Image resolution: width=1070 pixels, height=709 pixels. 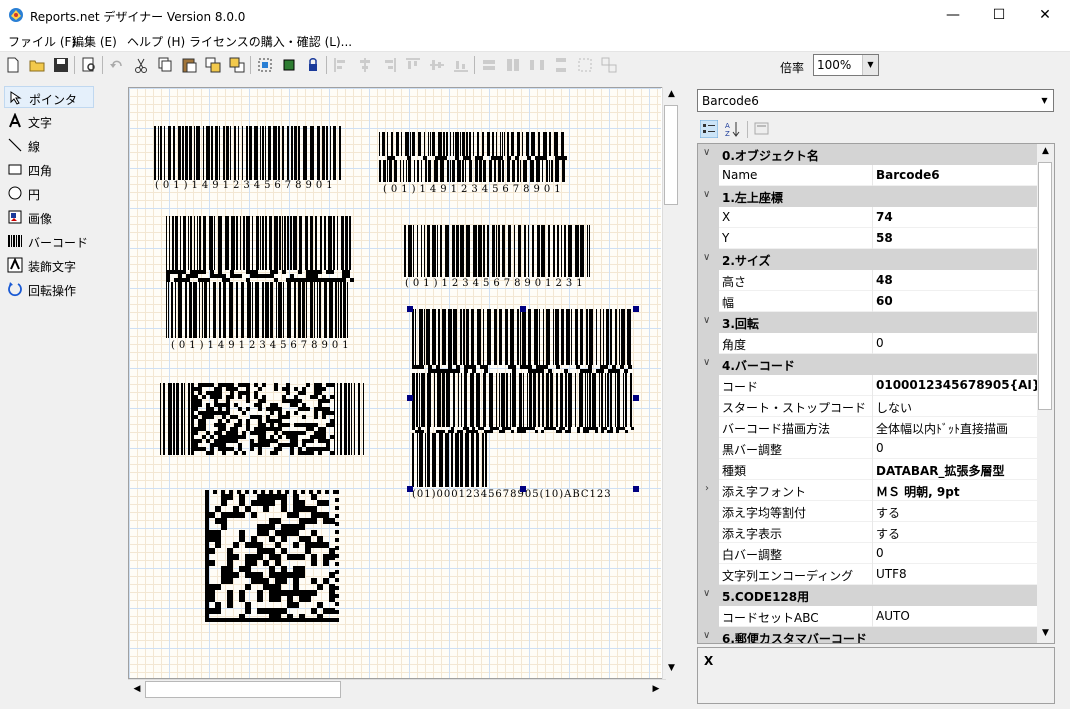 I want to click on lock-icon, so click(x=313, y=65).